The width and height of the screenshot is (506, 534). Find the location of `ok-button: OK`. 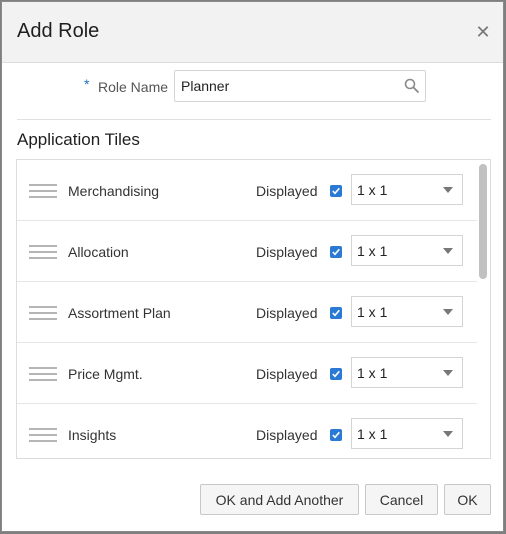

ok-button: OK is located at coordinates (467, 499).